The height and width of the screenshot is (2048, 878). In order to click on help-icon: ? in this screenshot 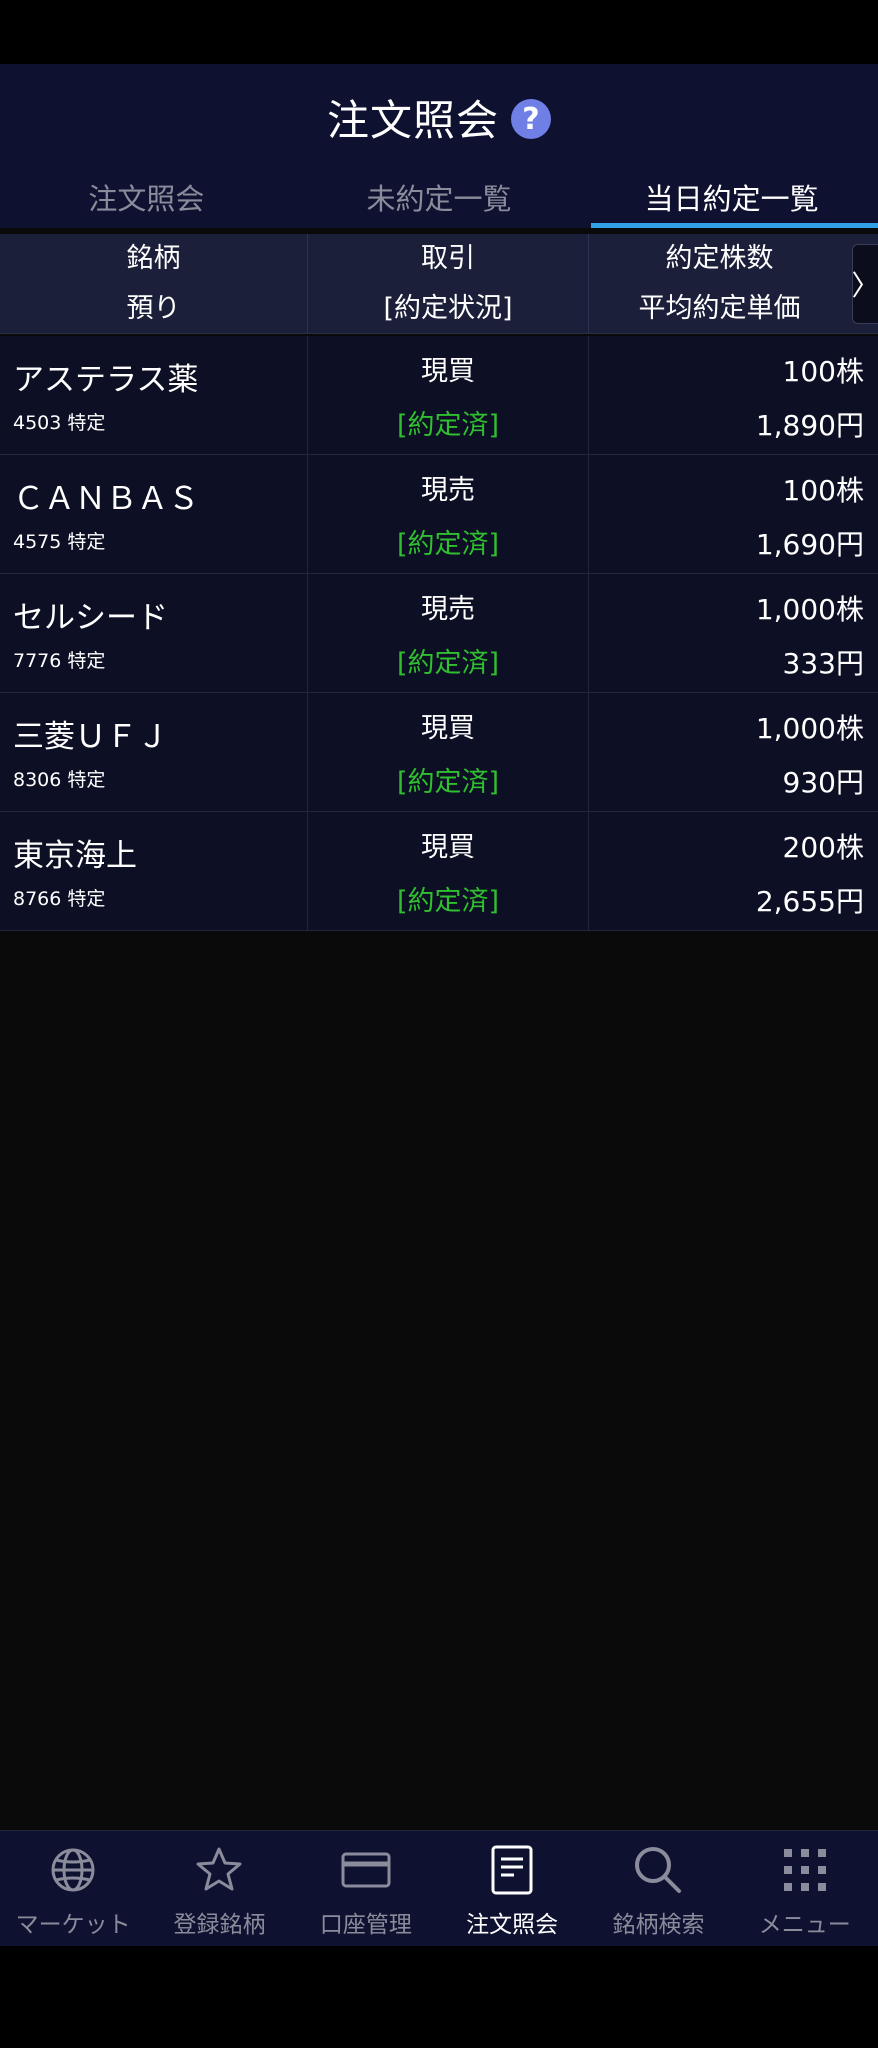, I will do `click(531, 119)`.